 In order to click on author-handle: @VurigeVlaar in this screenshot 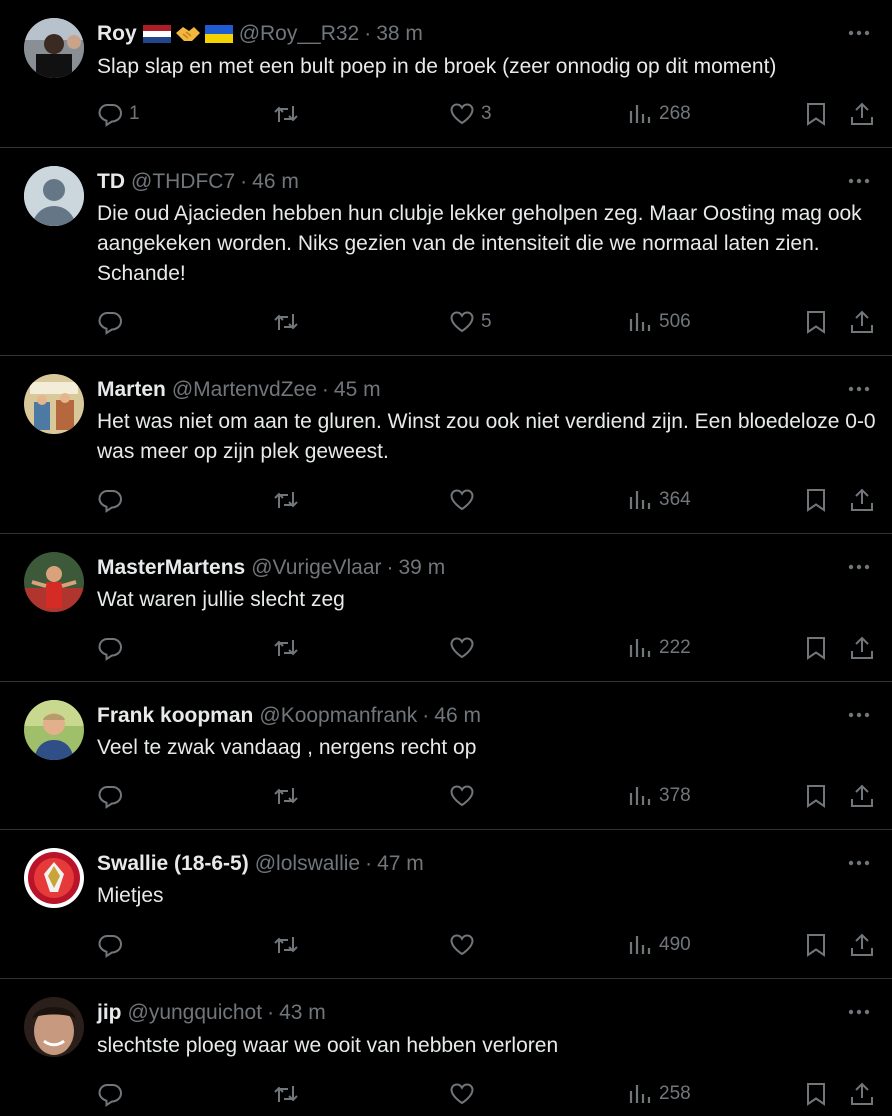, I will do `click(316, 568)`.